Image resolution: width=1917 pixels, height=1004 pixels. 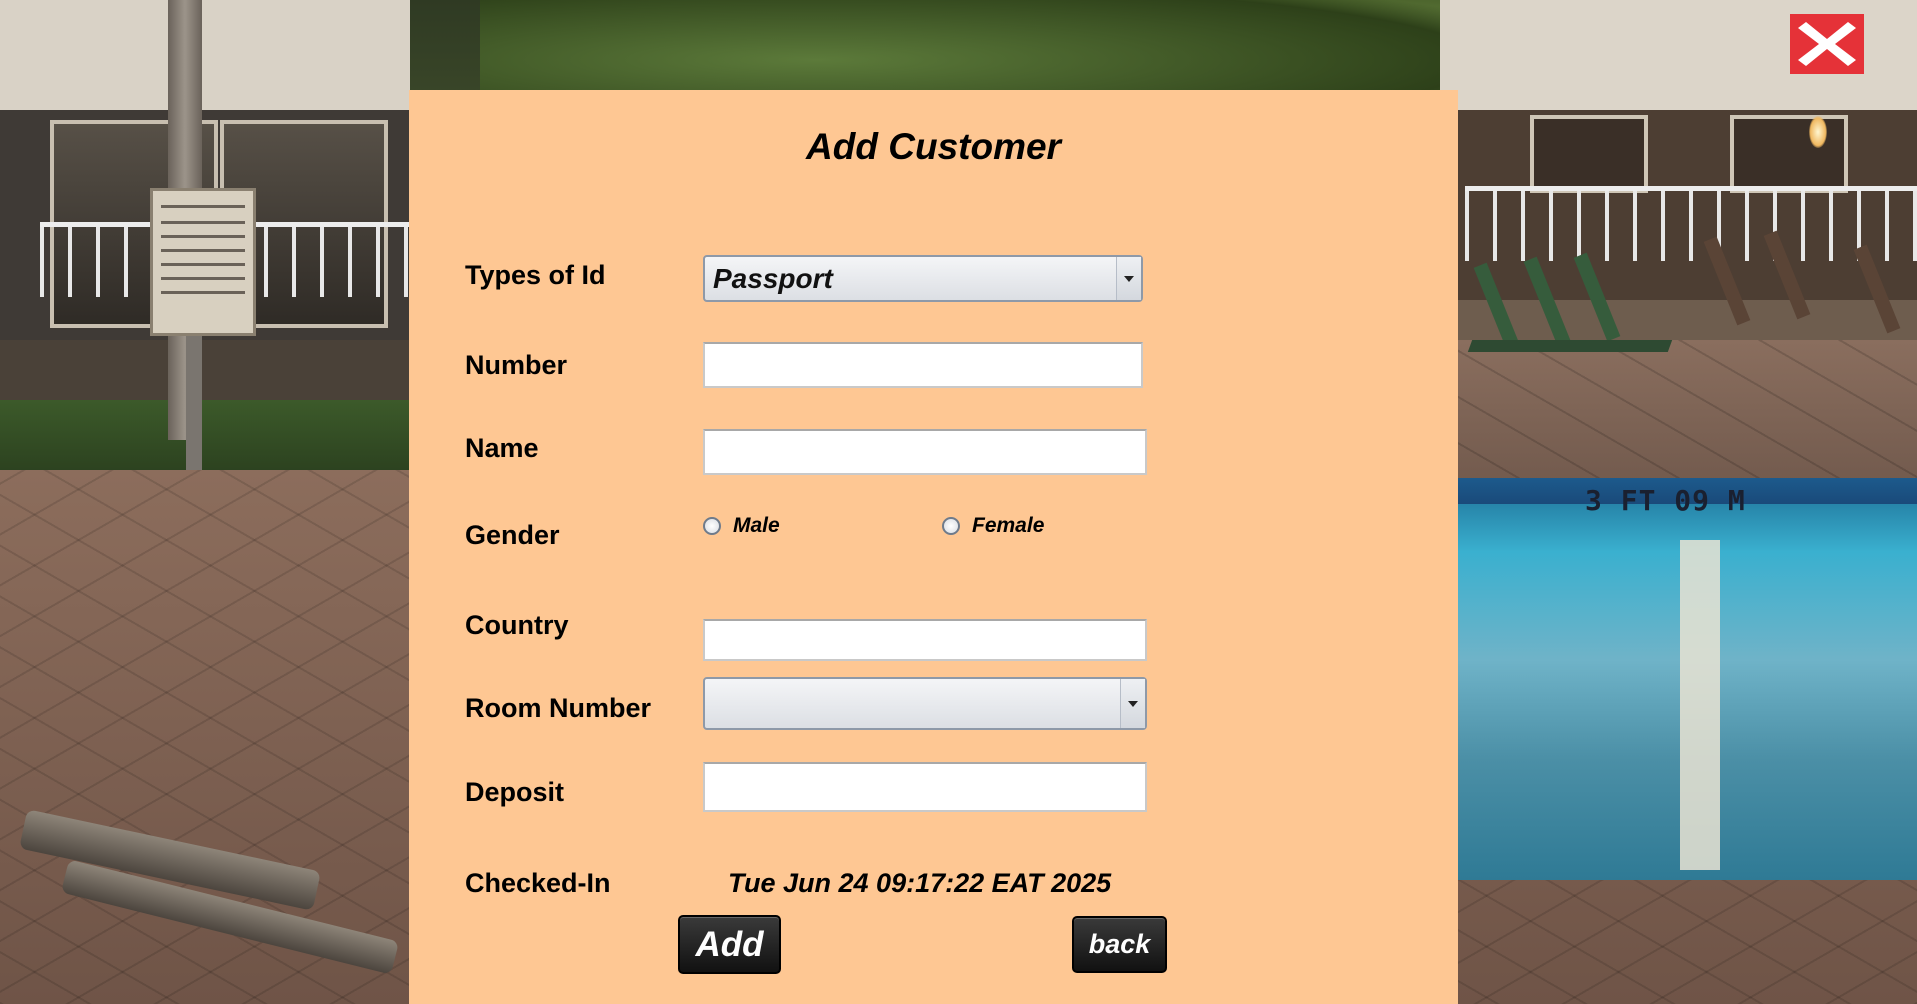 What do you see at coordinates (203, 262) in the screenshot?
I see `pool-rules-sign` at bounding box center [203, 262].